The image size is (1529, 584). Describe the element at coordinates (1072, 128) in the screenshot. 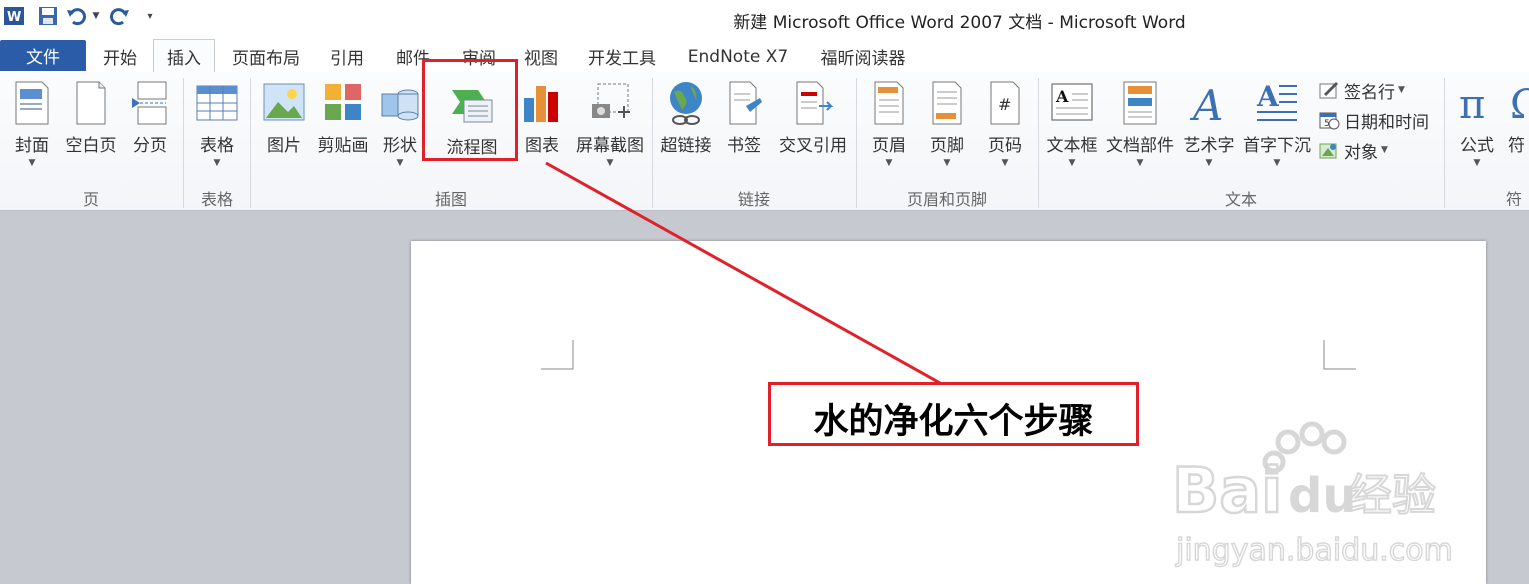

I see `text-box-button: A 文本框 ▼` at that location.